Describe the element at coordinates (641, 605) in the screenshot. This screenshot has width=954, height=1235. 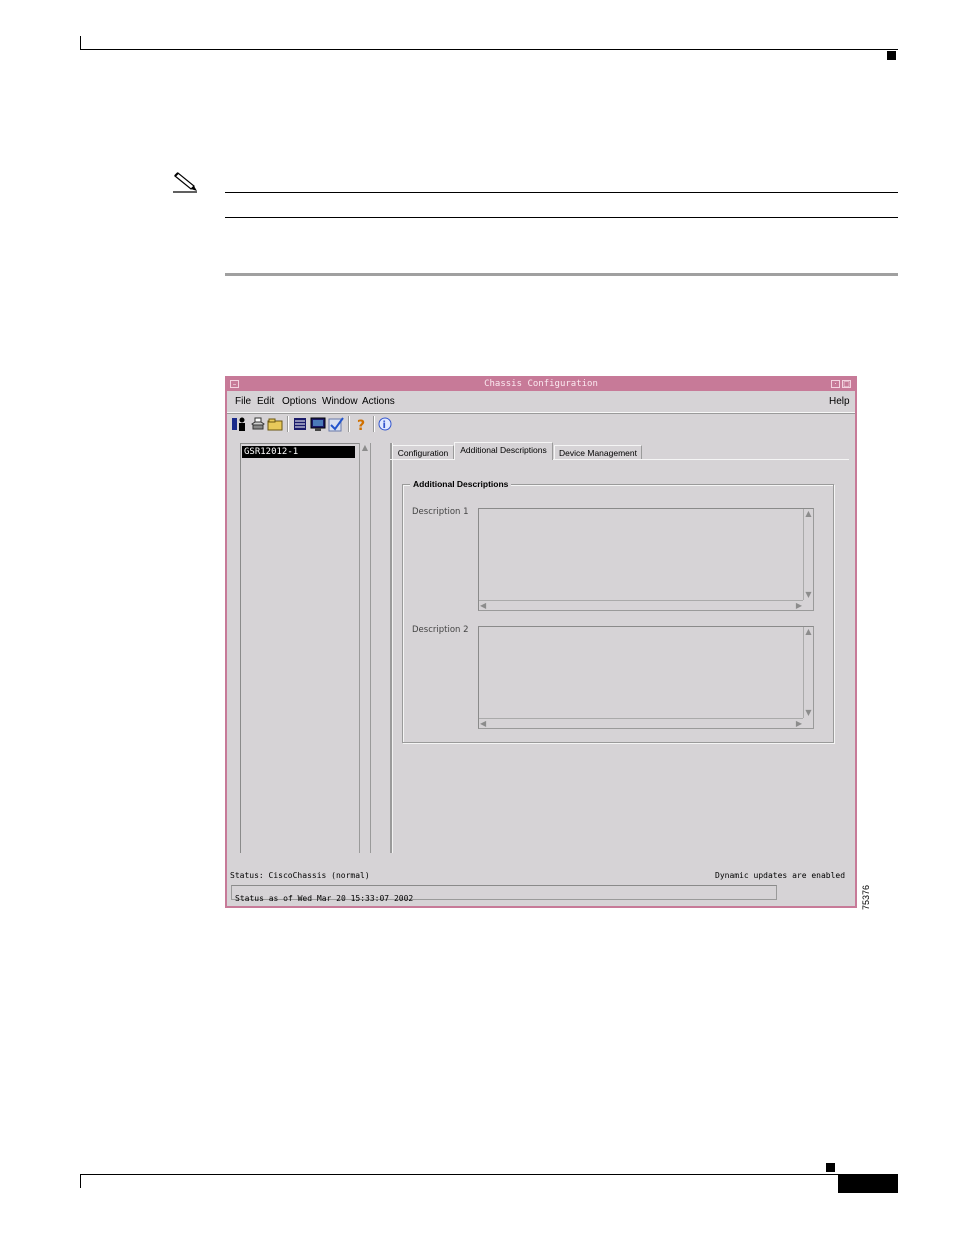
I see `description1-hscroll: ◀ ▶` at that location.